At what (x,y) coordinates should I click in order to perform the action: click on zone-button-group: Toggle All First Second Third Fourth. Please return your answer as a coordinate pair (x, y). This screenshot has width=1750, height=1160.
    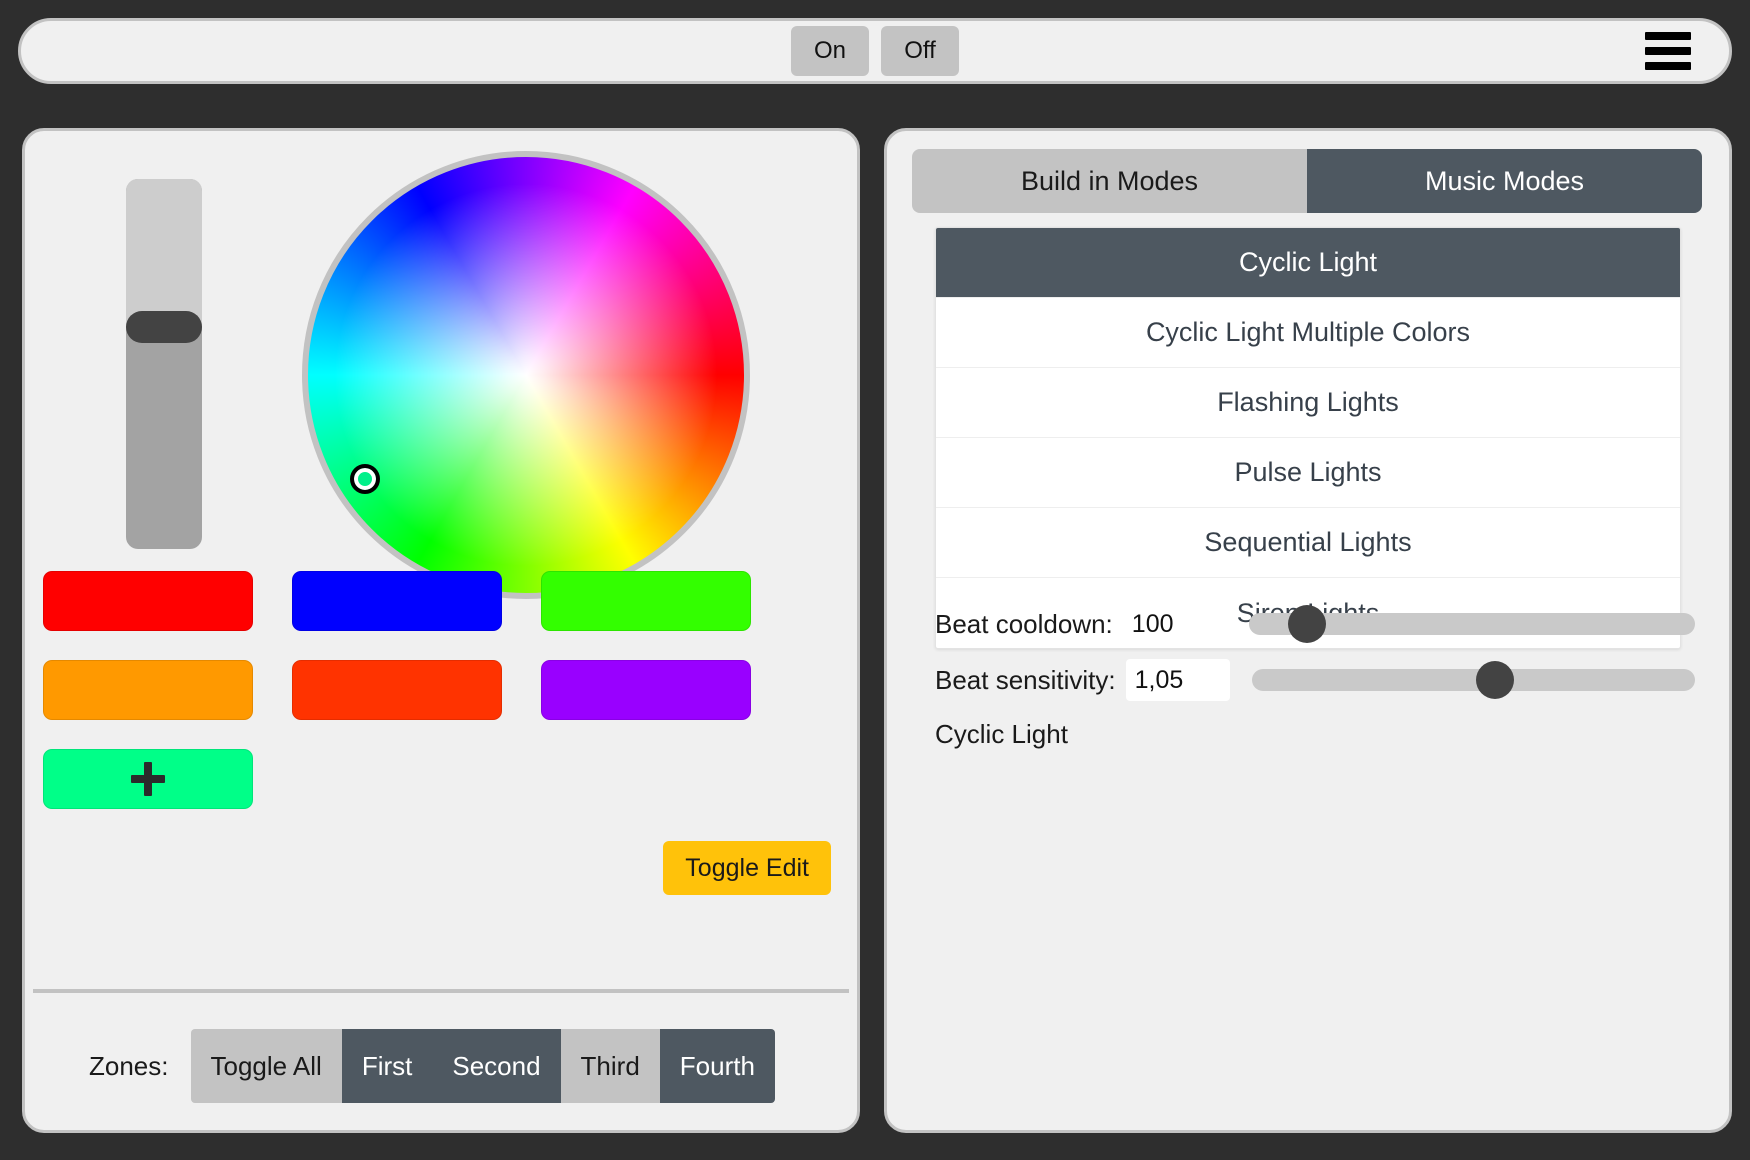
    Looking at the image, I should click on (482, 1066).